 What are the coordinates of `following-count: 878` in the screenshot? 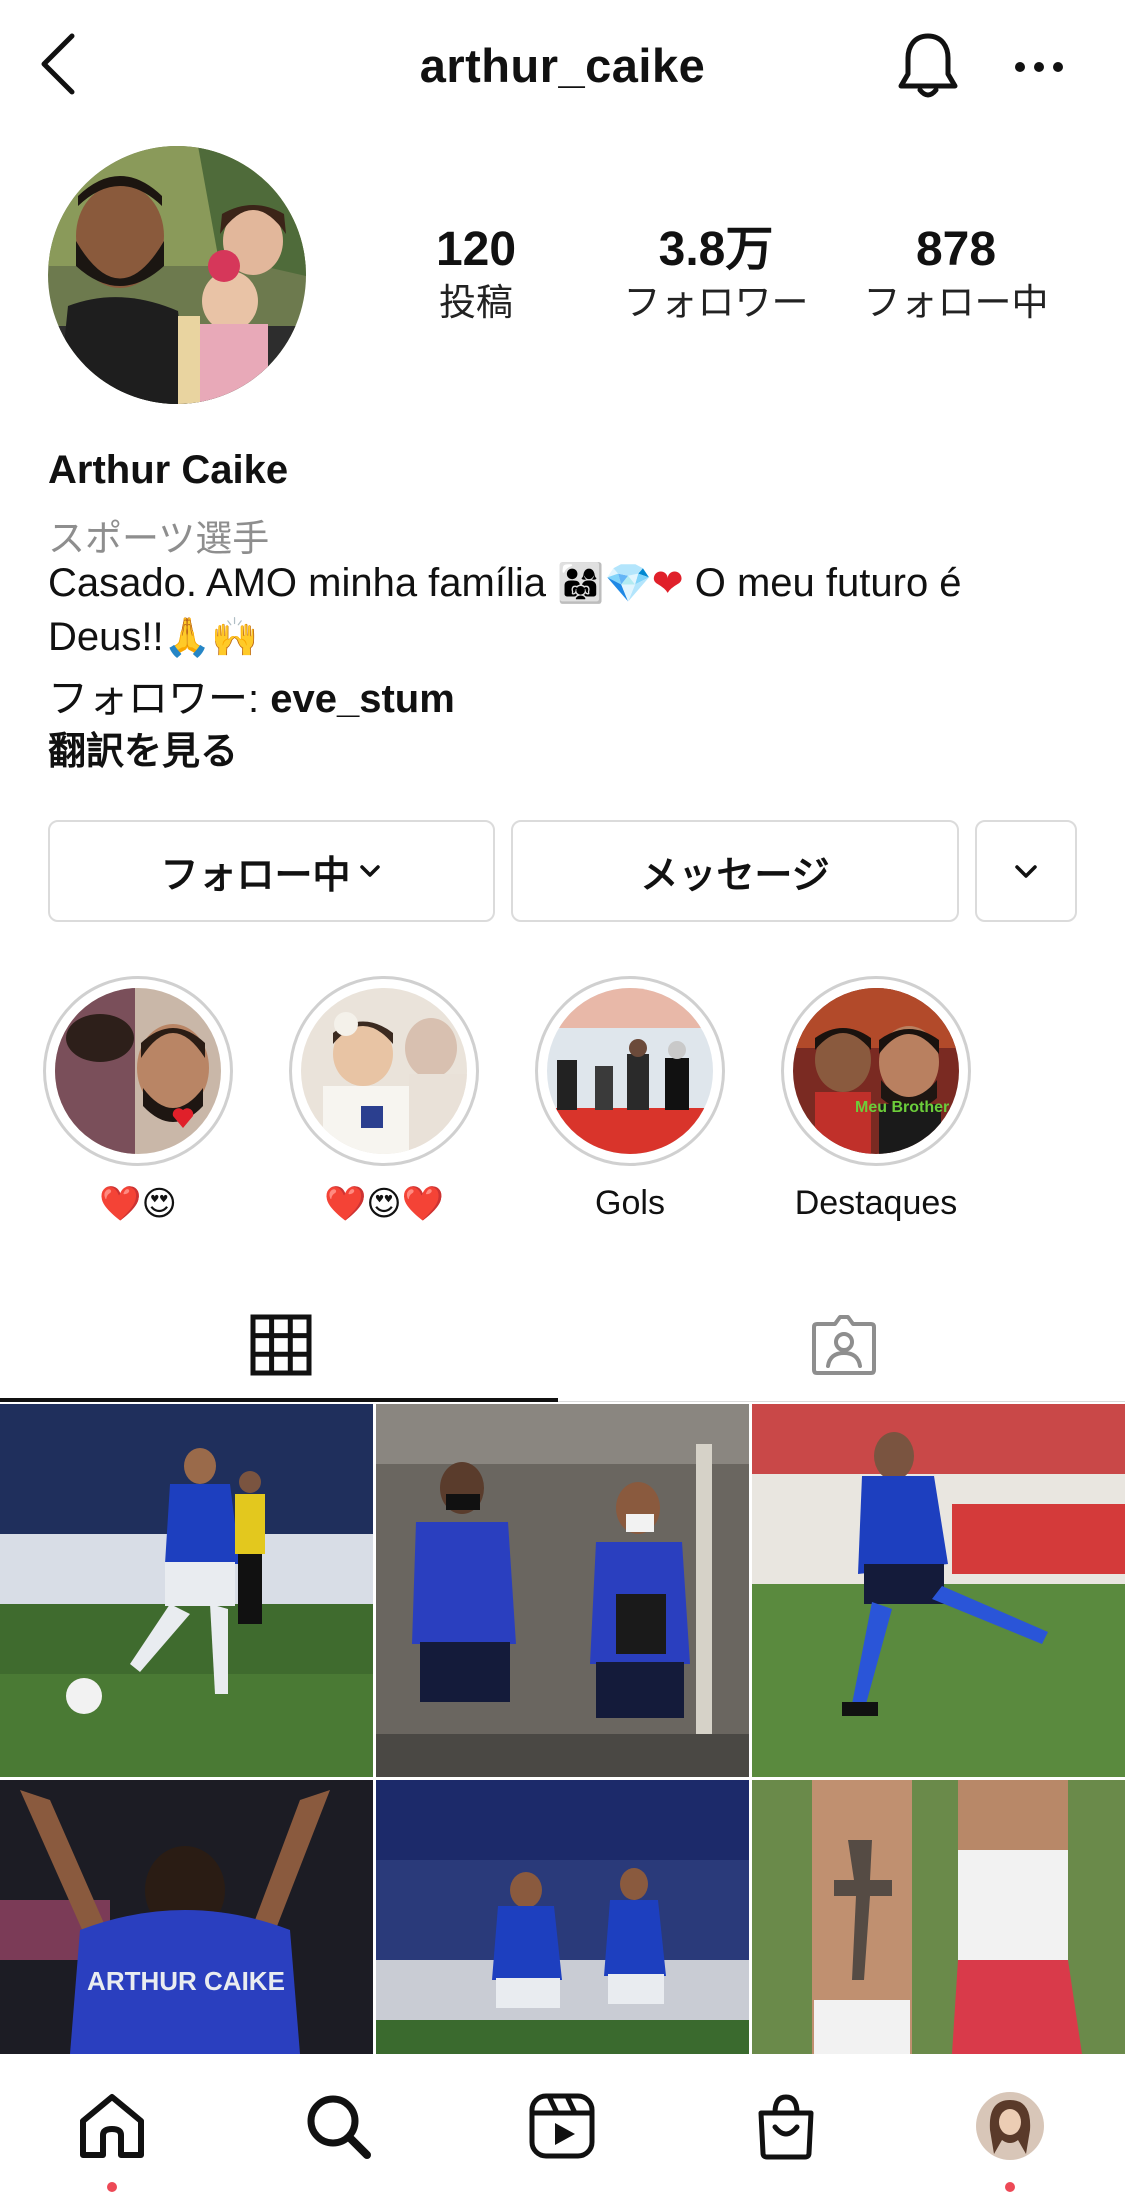 It's located at (956, 249).